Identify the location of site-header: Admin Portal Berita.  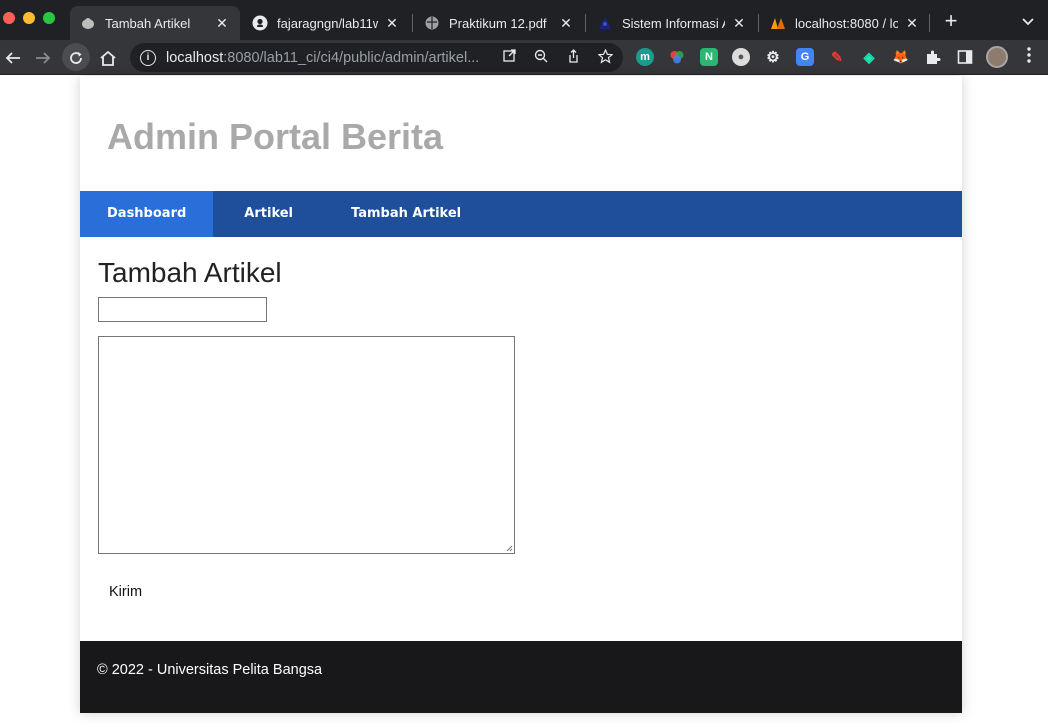
(521, 133).